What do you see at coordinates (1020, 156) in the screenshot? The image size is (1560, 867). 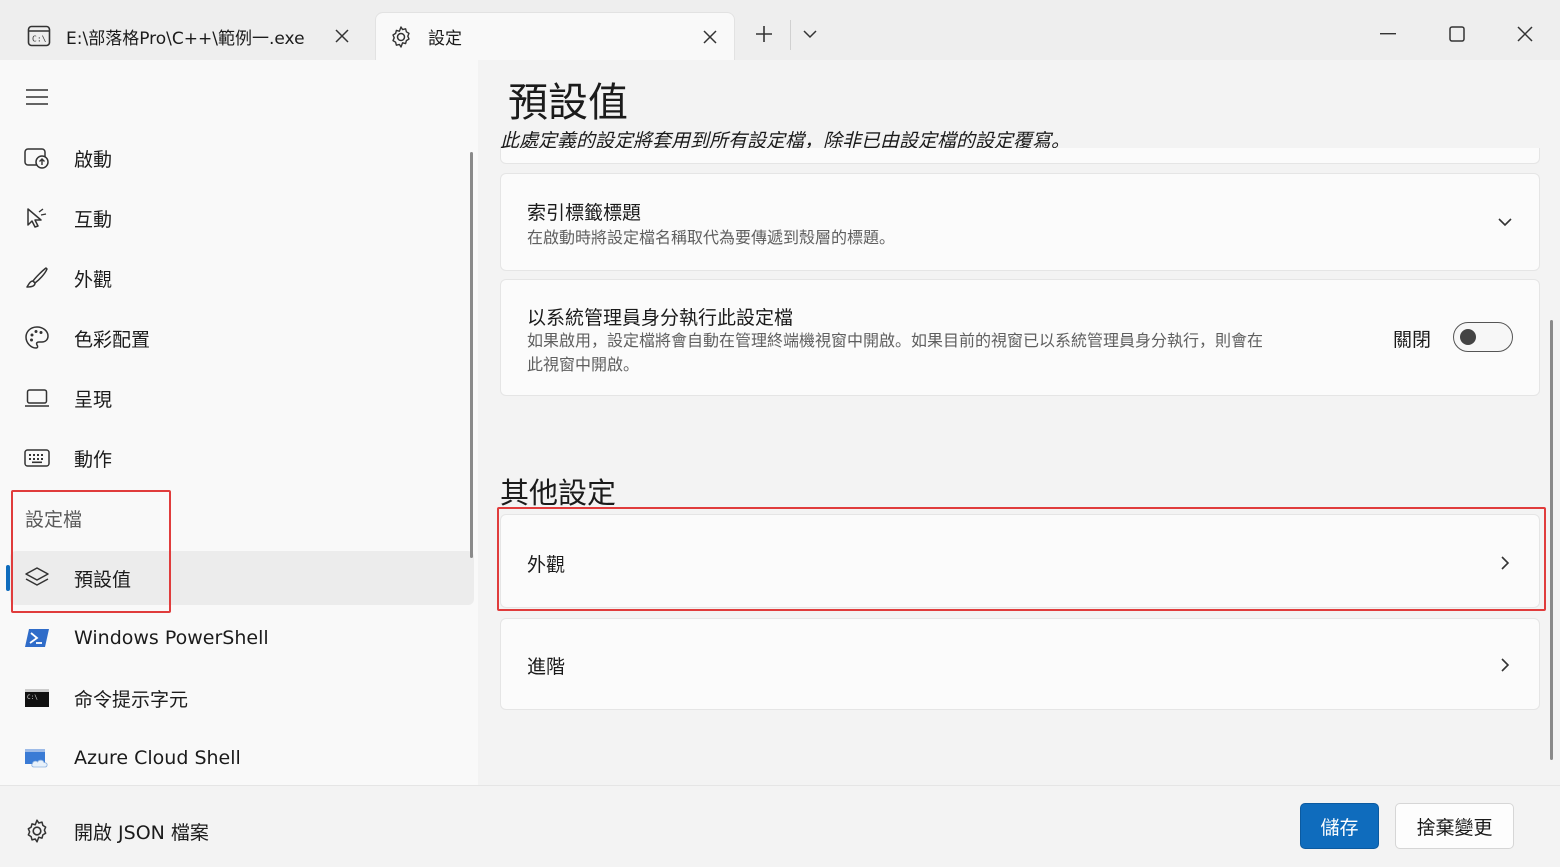 I see `card-partial` at bounding box center [1020, 156].